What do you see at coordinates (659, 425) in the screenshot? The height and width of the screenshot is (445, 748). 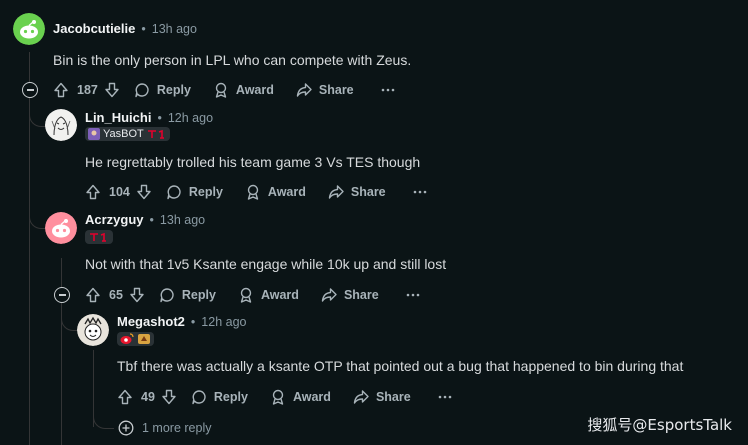 I see `watermark: 搜狐号@EsportsTalk` at bounding box center [659, 425].